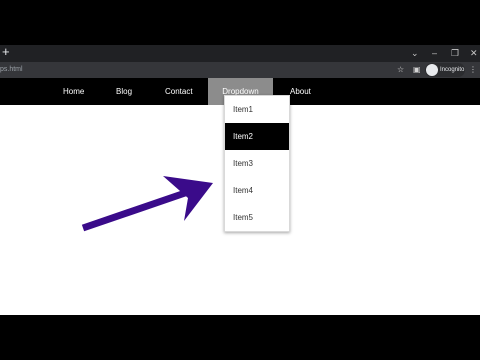  I want to click on letterbox-top, so click(240, 22).